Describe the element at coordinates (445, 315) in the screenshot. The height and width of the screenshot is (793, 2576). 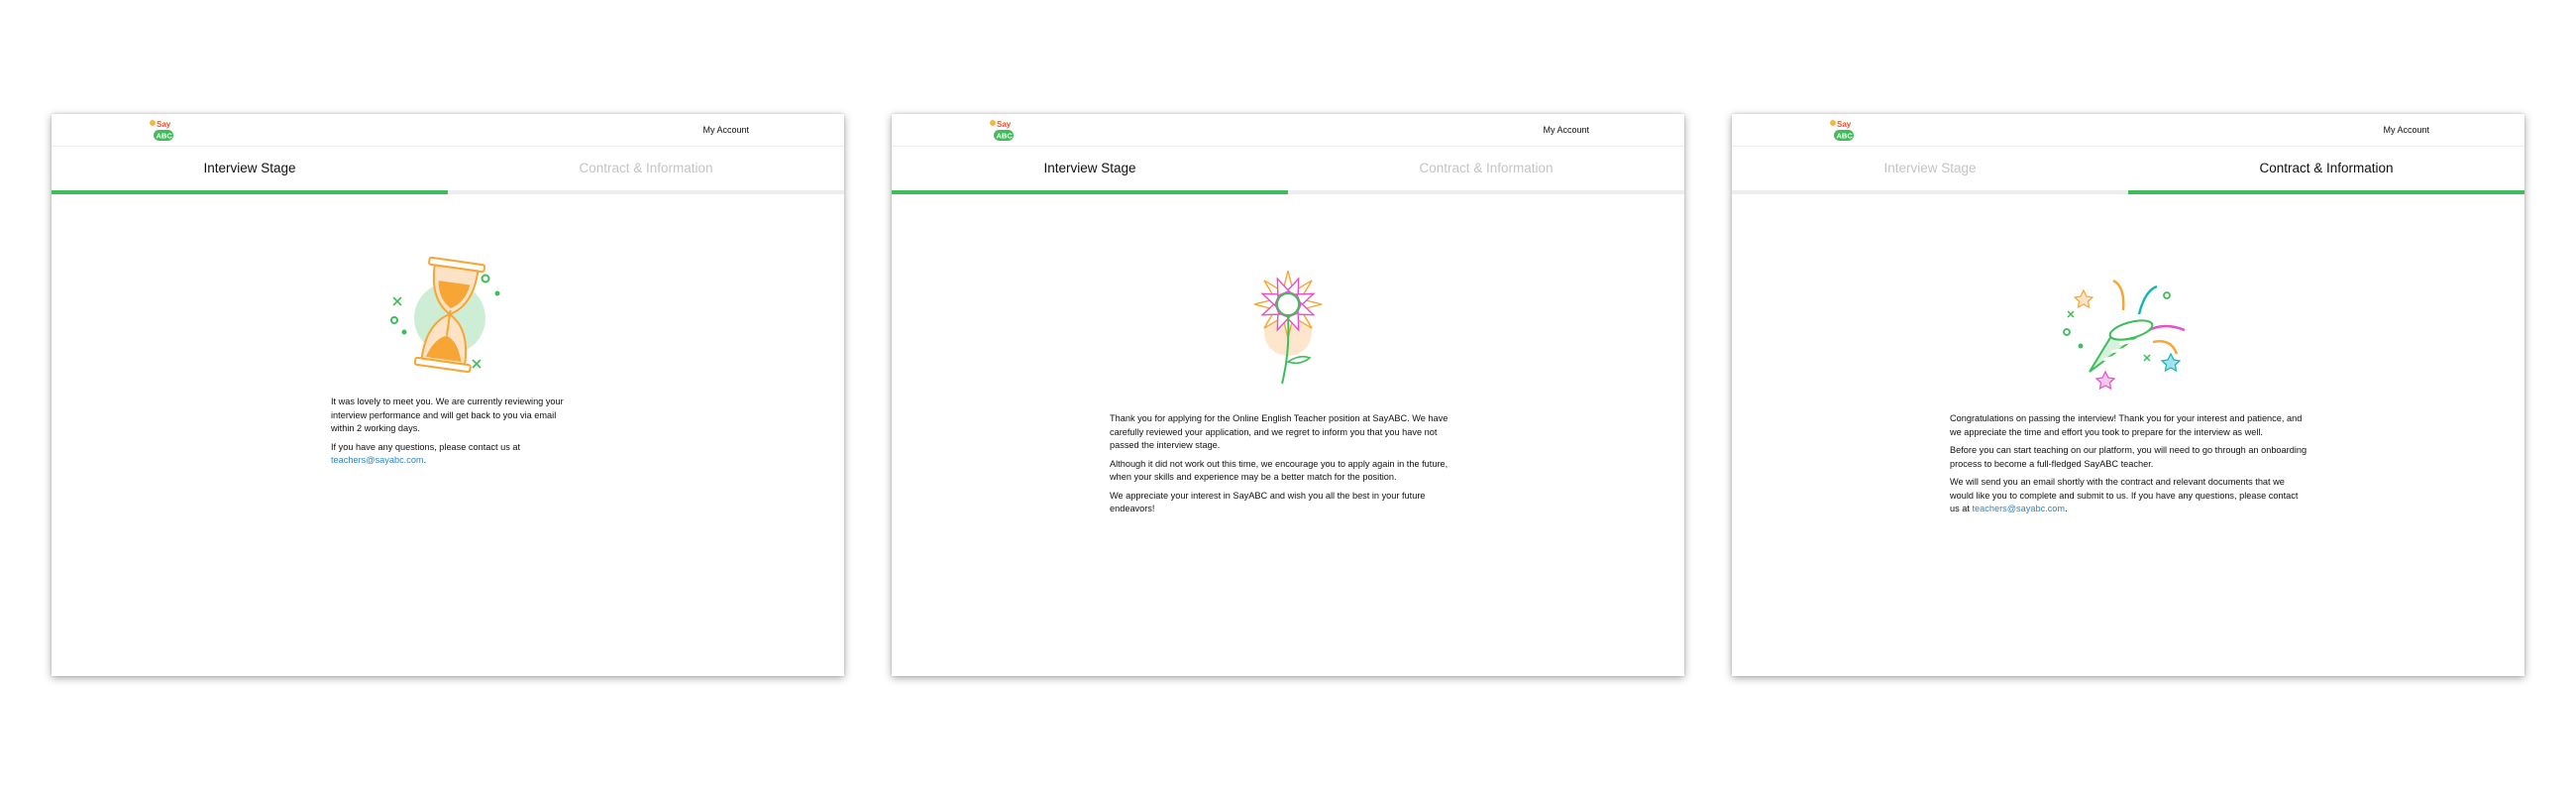
I see `hourglass-illustration` at that location.